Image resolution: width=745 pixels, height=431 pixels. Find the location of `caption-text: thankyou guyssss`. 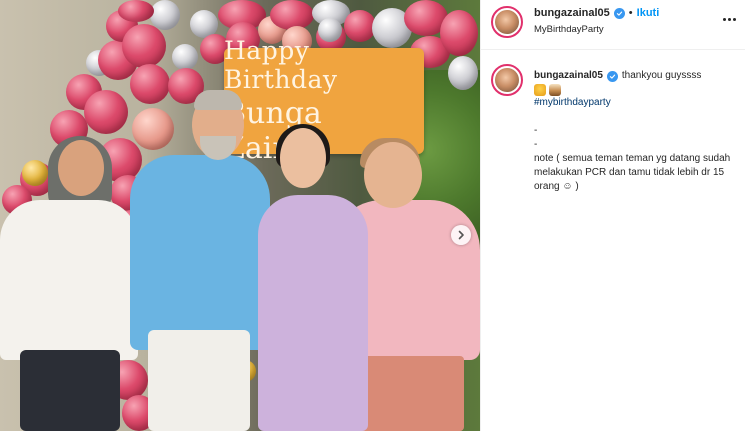

caption-text: thankyou guyssss is located at coordinates (661, 75).